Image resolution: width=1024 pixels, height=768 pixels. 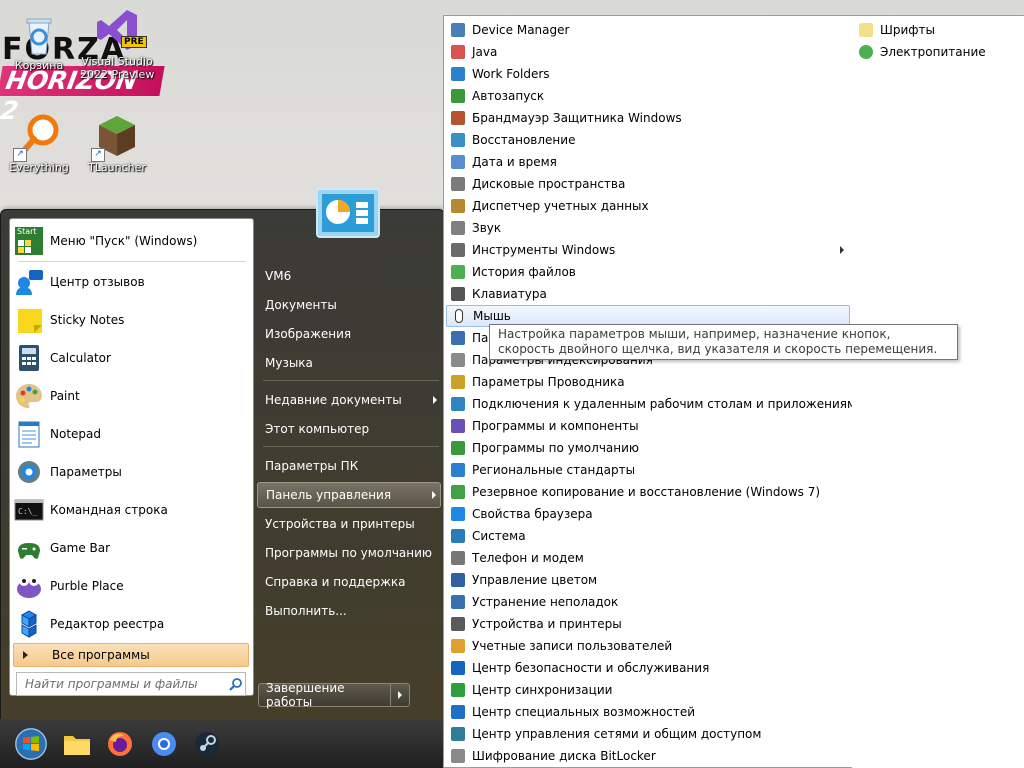 I want to click on windows-tools-icon, so click(x=458, y=250).